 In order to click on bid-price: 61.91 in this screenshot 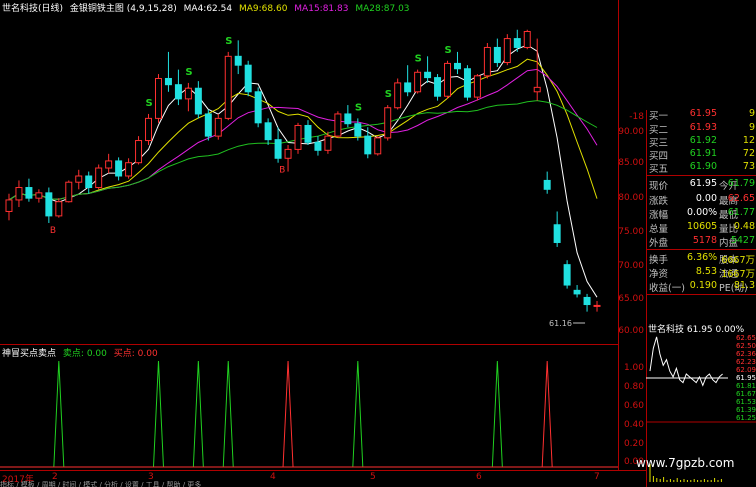, I will do `click(703, 153)`.